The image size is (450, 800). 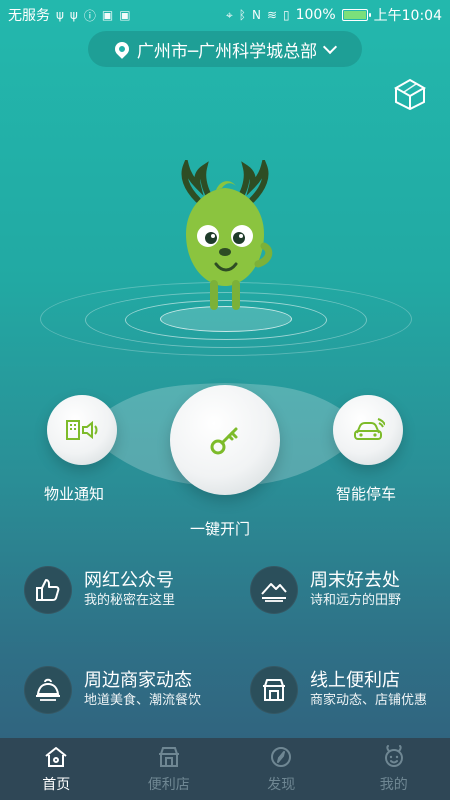 I want to click on tab-convenience-store: 便利店, so click(x=169, y=769).